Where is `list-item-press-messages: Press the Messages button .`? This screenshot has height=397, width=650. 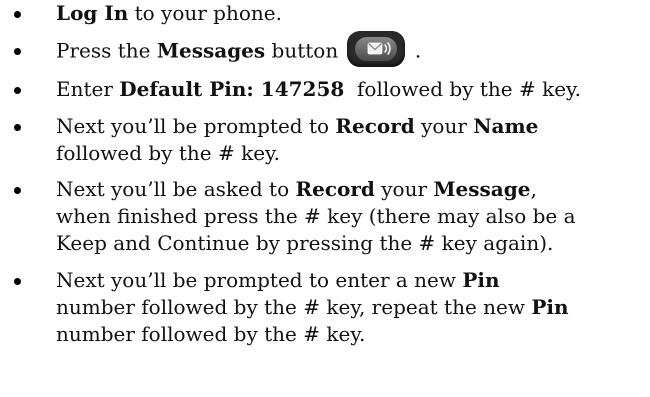
list-item-press-messages: Press the Messages button . is located at coordinates (325, 48).